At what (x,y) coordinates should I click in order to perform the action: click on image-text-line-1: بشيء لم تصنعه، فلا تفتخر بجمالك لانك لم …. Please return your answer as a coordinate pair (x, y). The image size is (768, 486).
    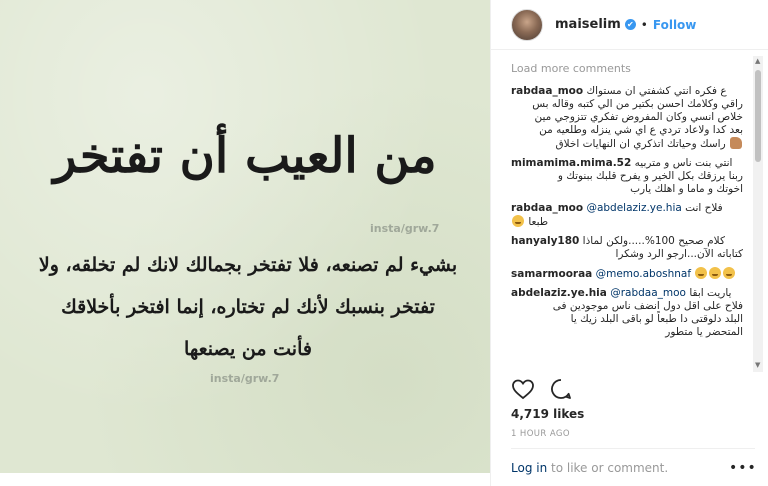
    Looking at the image, I should click on (248, 265).